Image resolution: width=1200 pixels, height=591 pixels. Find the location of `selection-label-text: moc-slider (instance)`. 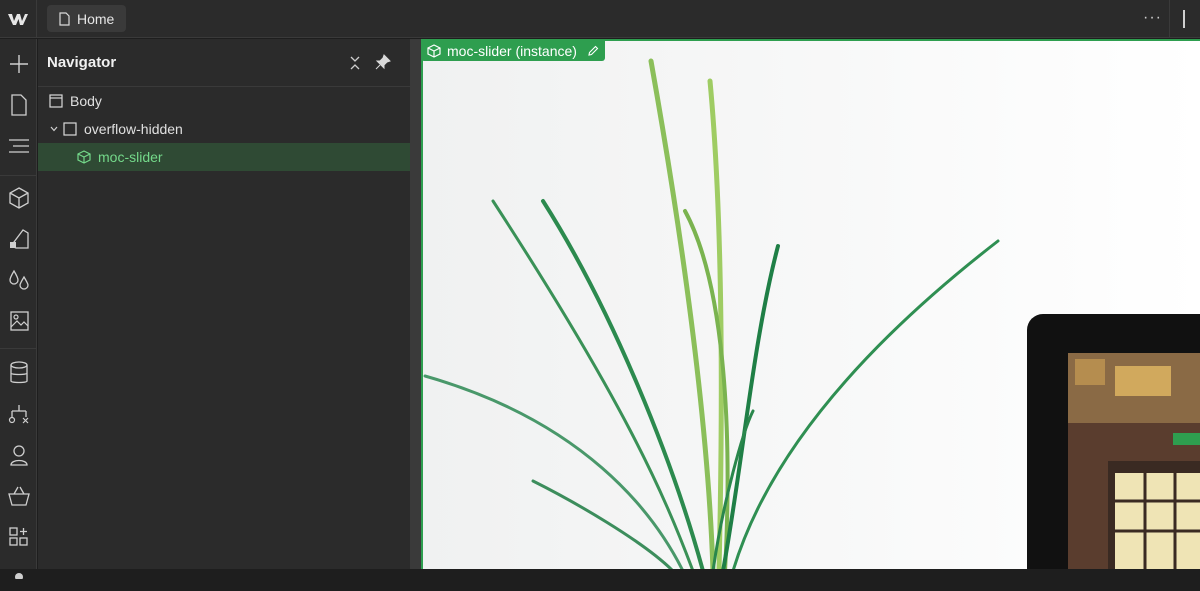

selection-label-text: moc-slider (instance) is located at coordinates (512, 50).